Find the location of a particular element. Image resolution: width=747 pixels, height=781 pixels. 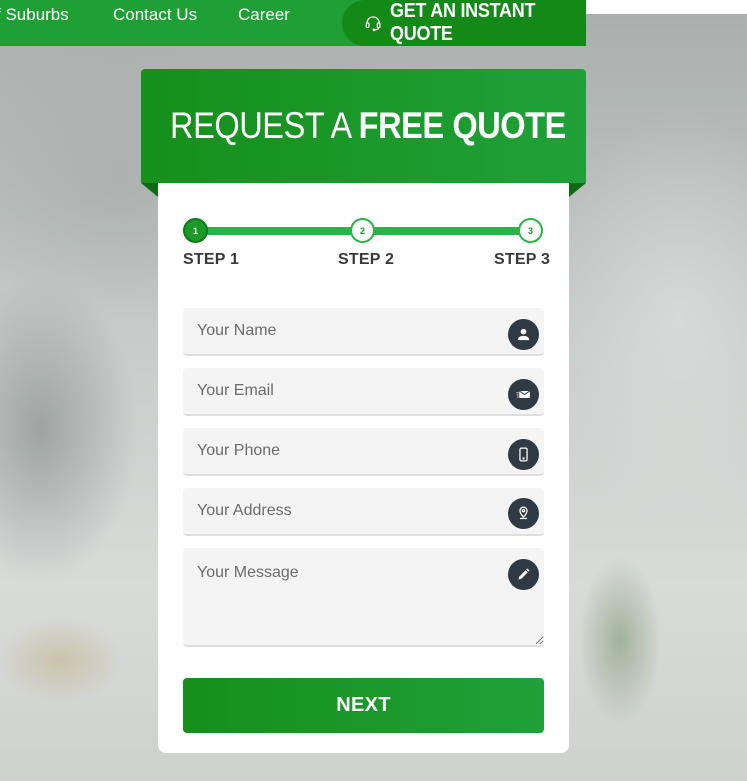

step-2-label: STEP 2 is located at coordinates (366, 259).